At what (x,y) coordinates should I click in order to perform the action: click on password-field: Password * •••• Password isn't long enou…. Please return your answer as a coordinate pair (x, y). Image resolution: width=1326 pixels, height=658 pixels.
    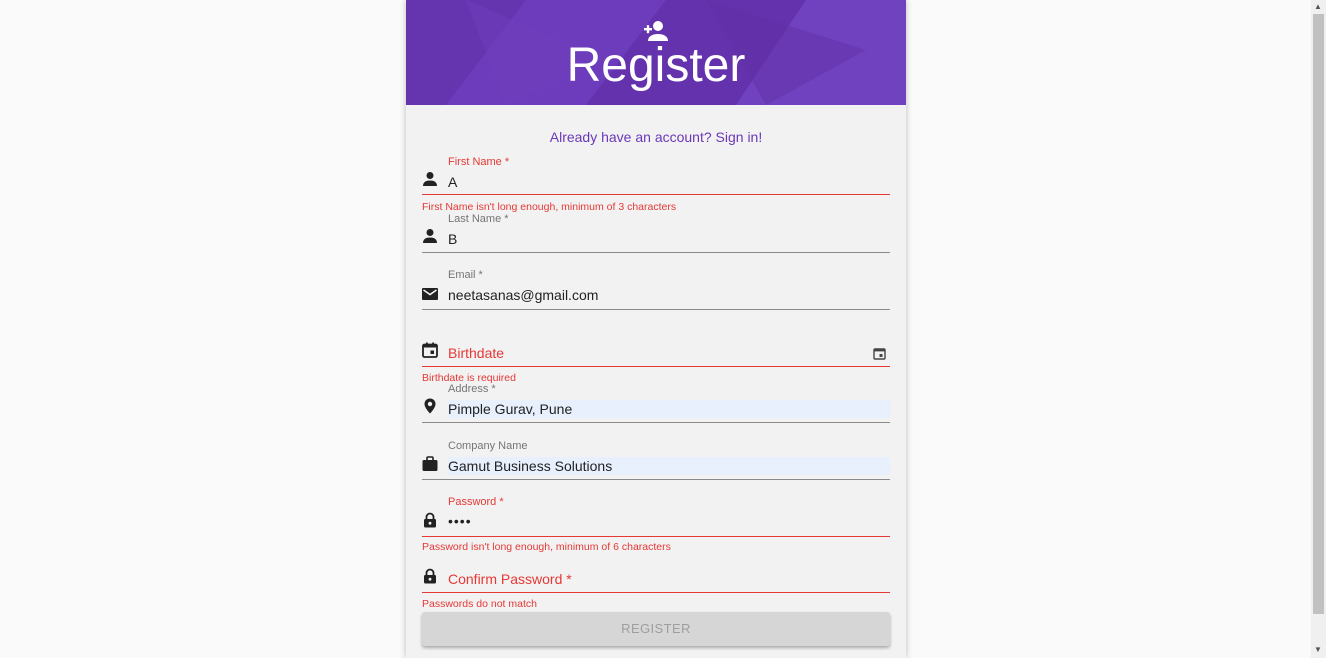
    Looking at the image, I should click on (656, 526).